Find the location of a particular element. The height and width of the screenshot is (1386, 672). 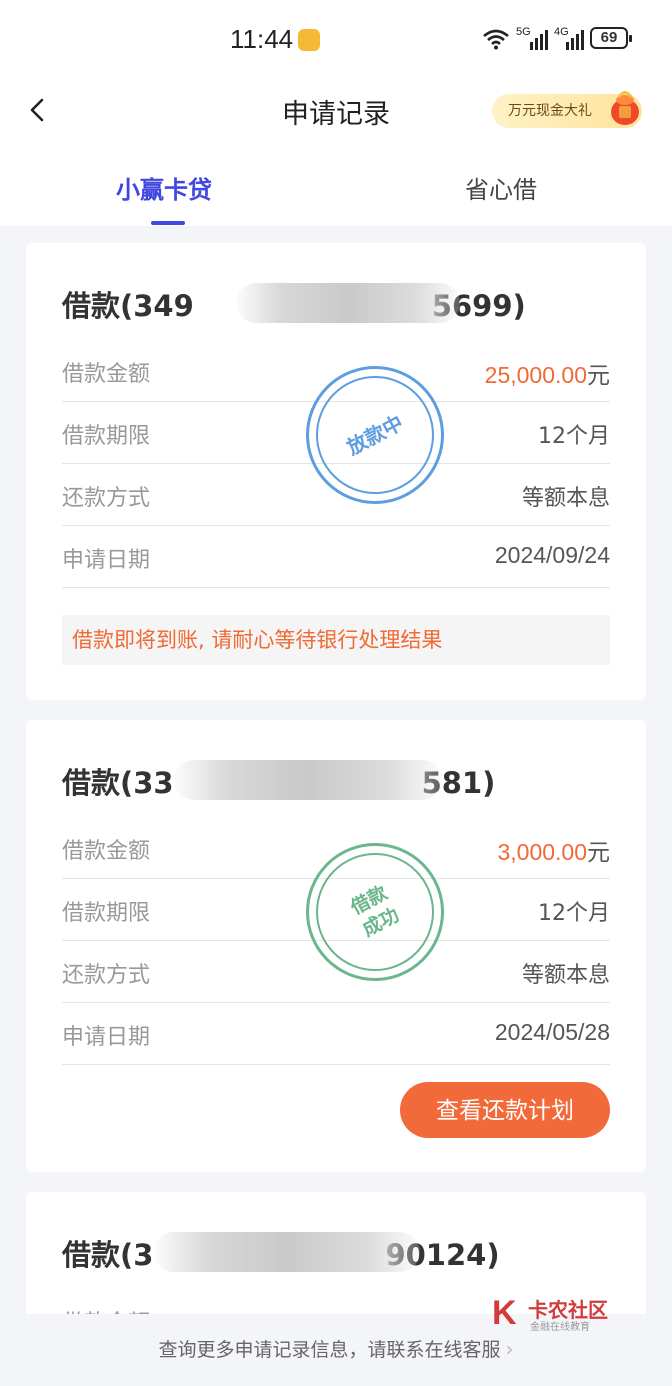

info-row: 申请日期 2024/09/24 is located at coordinates (336, 557).